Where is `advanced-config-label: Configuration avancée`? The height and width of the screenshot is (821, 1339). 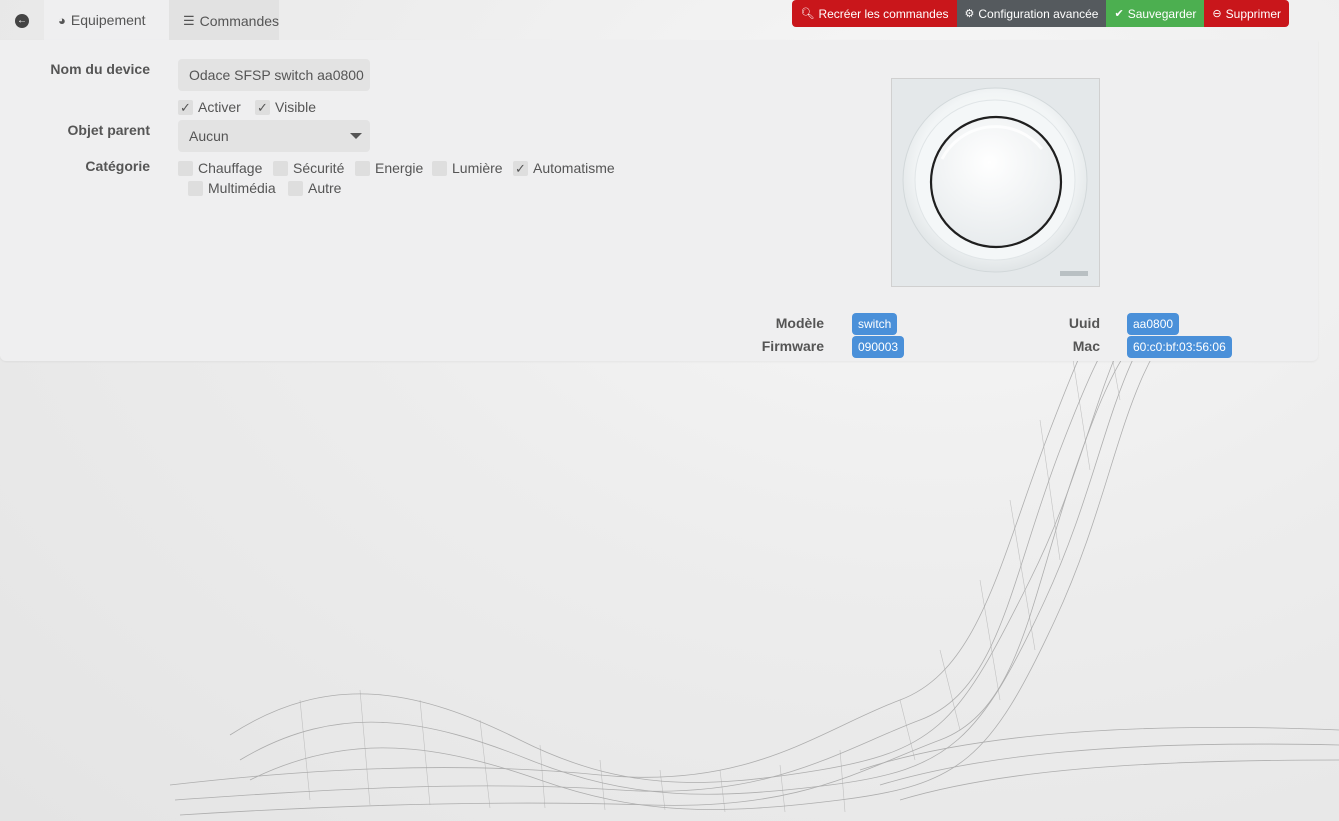
advanced-config-label: Configuration avancée is located at coordinates (1038, 13).